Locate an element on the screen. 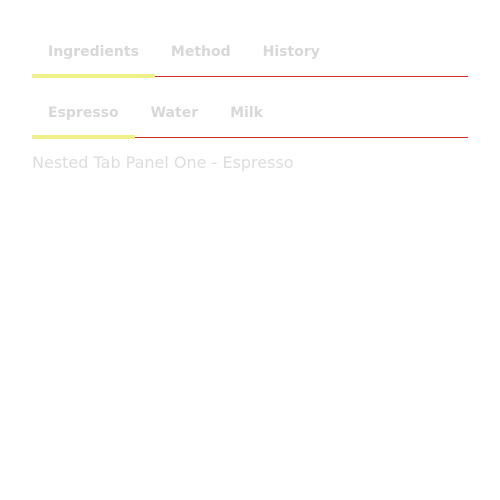 The height and width of the screenshot is (500, 500). tab-ingredients: Ingredients is located at coordinates (93, 57).